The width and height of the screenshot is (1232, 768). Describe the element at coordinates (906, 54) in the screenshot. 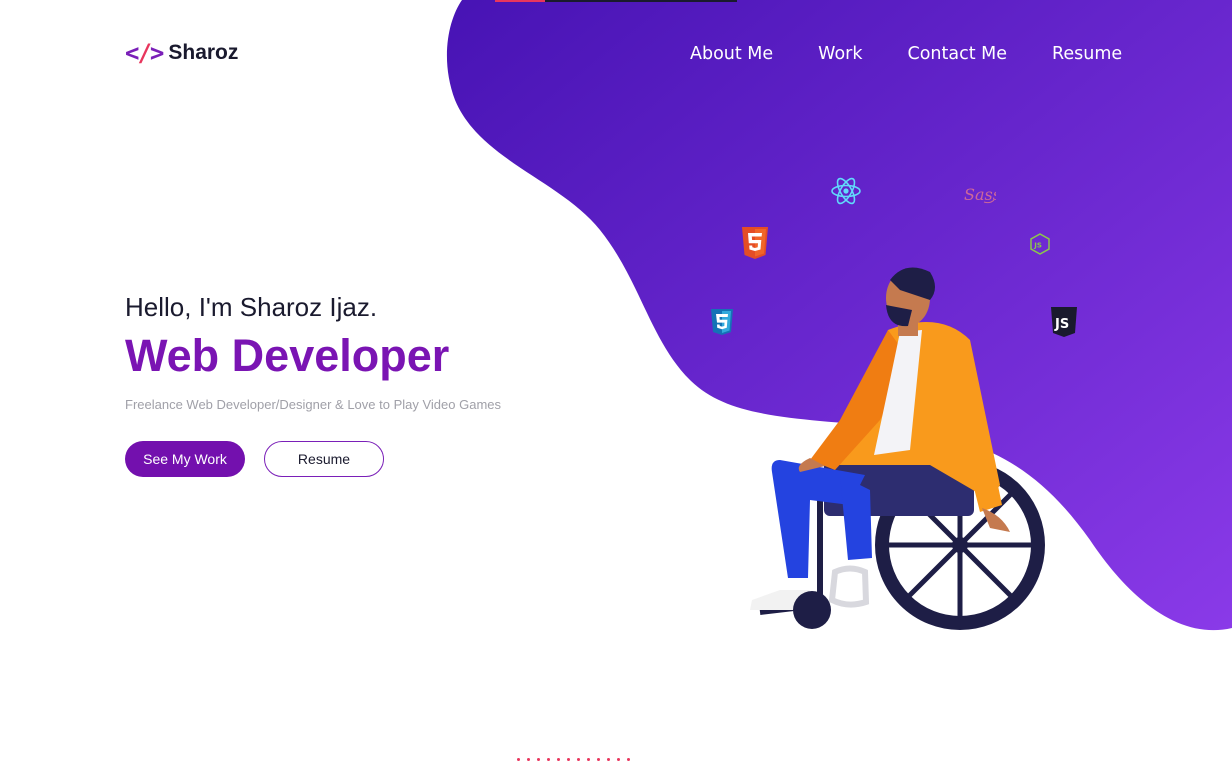

I see `main-nav: About Me Work Contact Me Resume` at that location.